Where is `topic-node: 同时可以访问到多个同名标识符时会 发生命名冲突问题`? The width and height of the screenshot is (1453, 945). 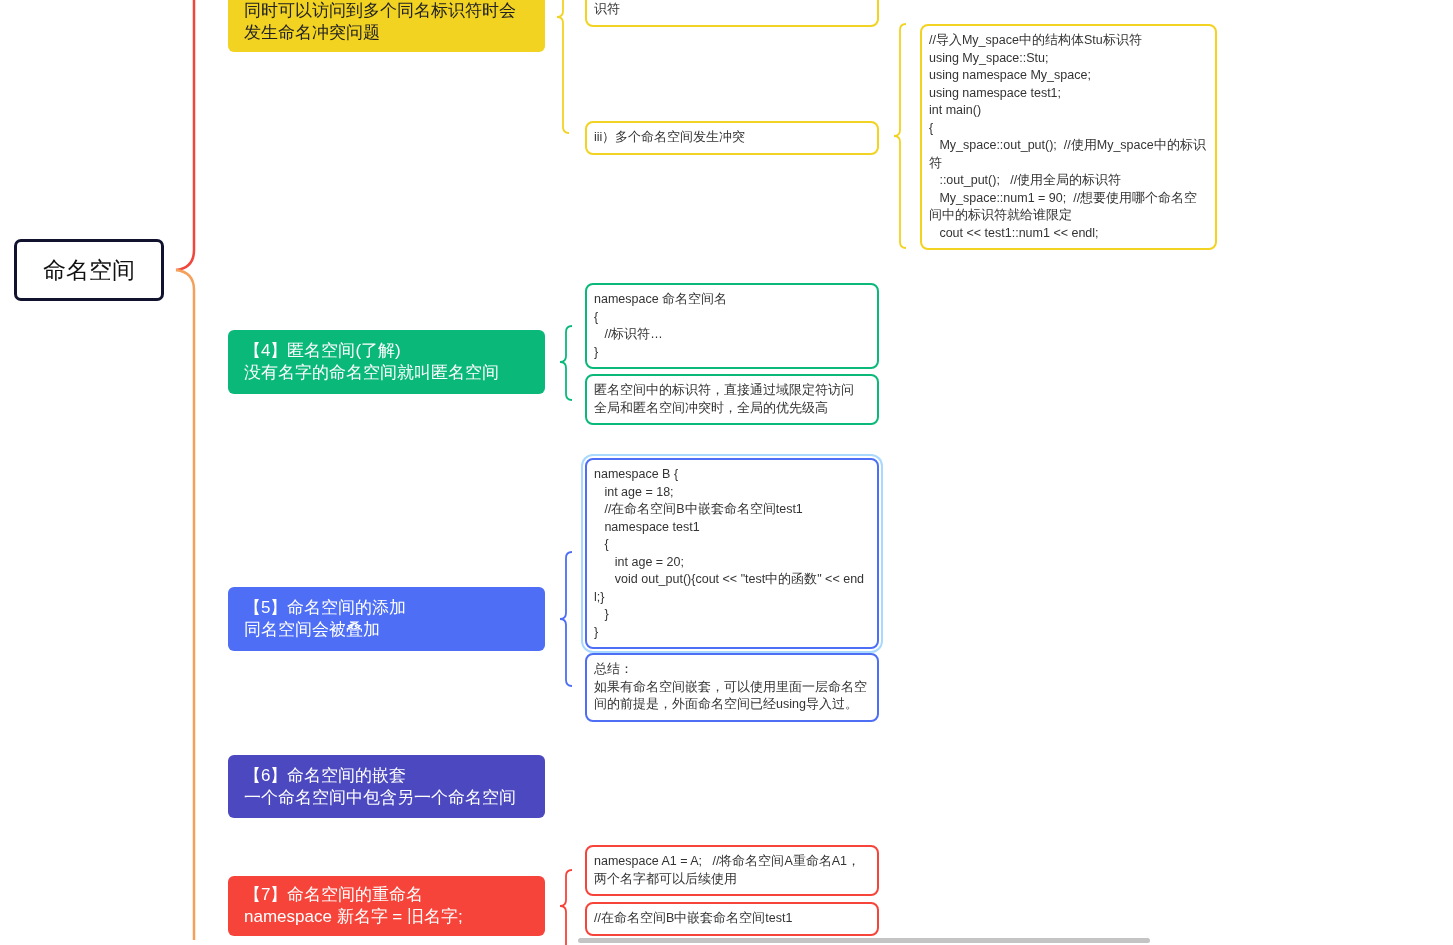 topic-node: 同时可以访问到多个同名标识符时会 发生命名冲突问题 is located at coordinates (386, 26).